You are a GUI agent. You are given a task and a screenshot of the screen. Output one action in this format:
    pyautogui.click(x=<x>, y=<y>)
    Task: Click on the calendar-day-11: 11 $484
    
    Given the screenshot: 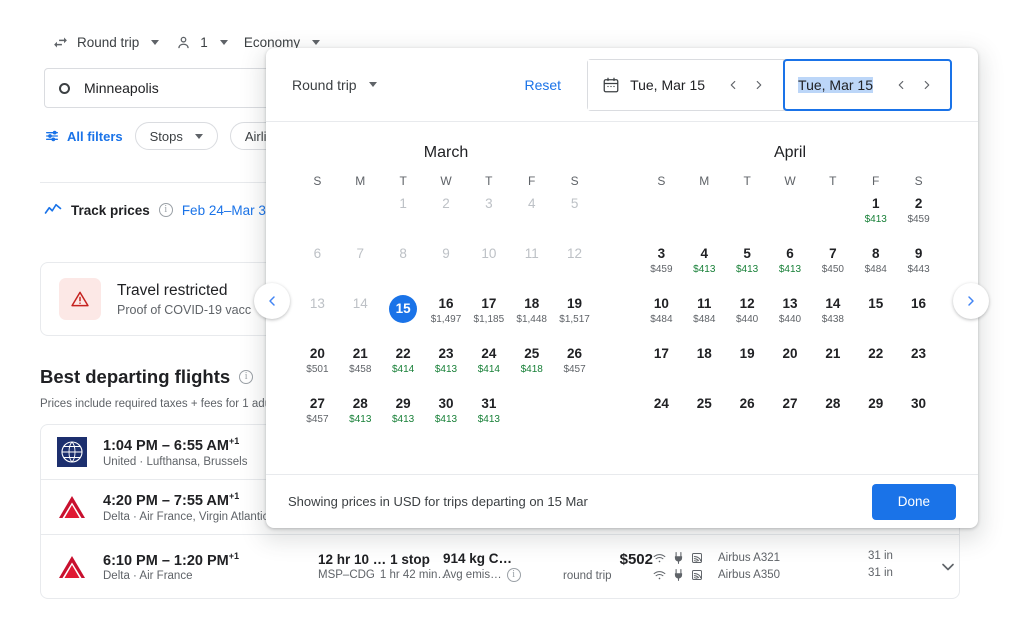 What is the action you would take?
    pyautogui.click(x=704, y=314)
    